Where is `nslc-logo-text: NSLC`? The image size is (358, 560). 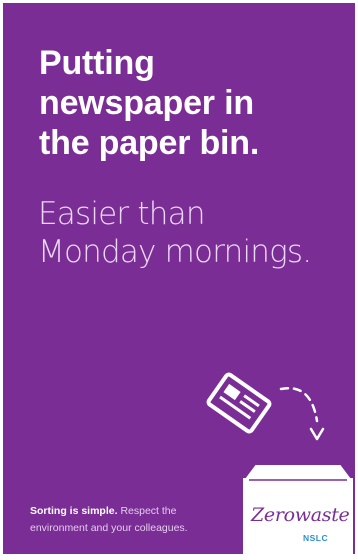
nslc-logo-text: NSLC is located at coordinates (316, 538).